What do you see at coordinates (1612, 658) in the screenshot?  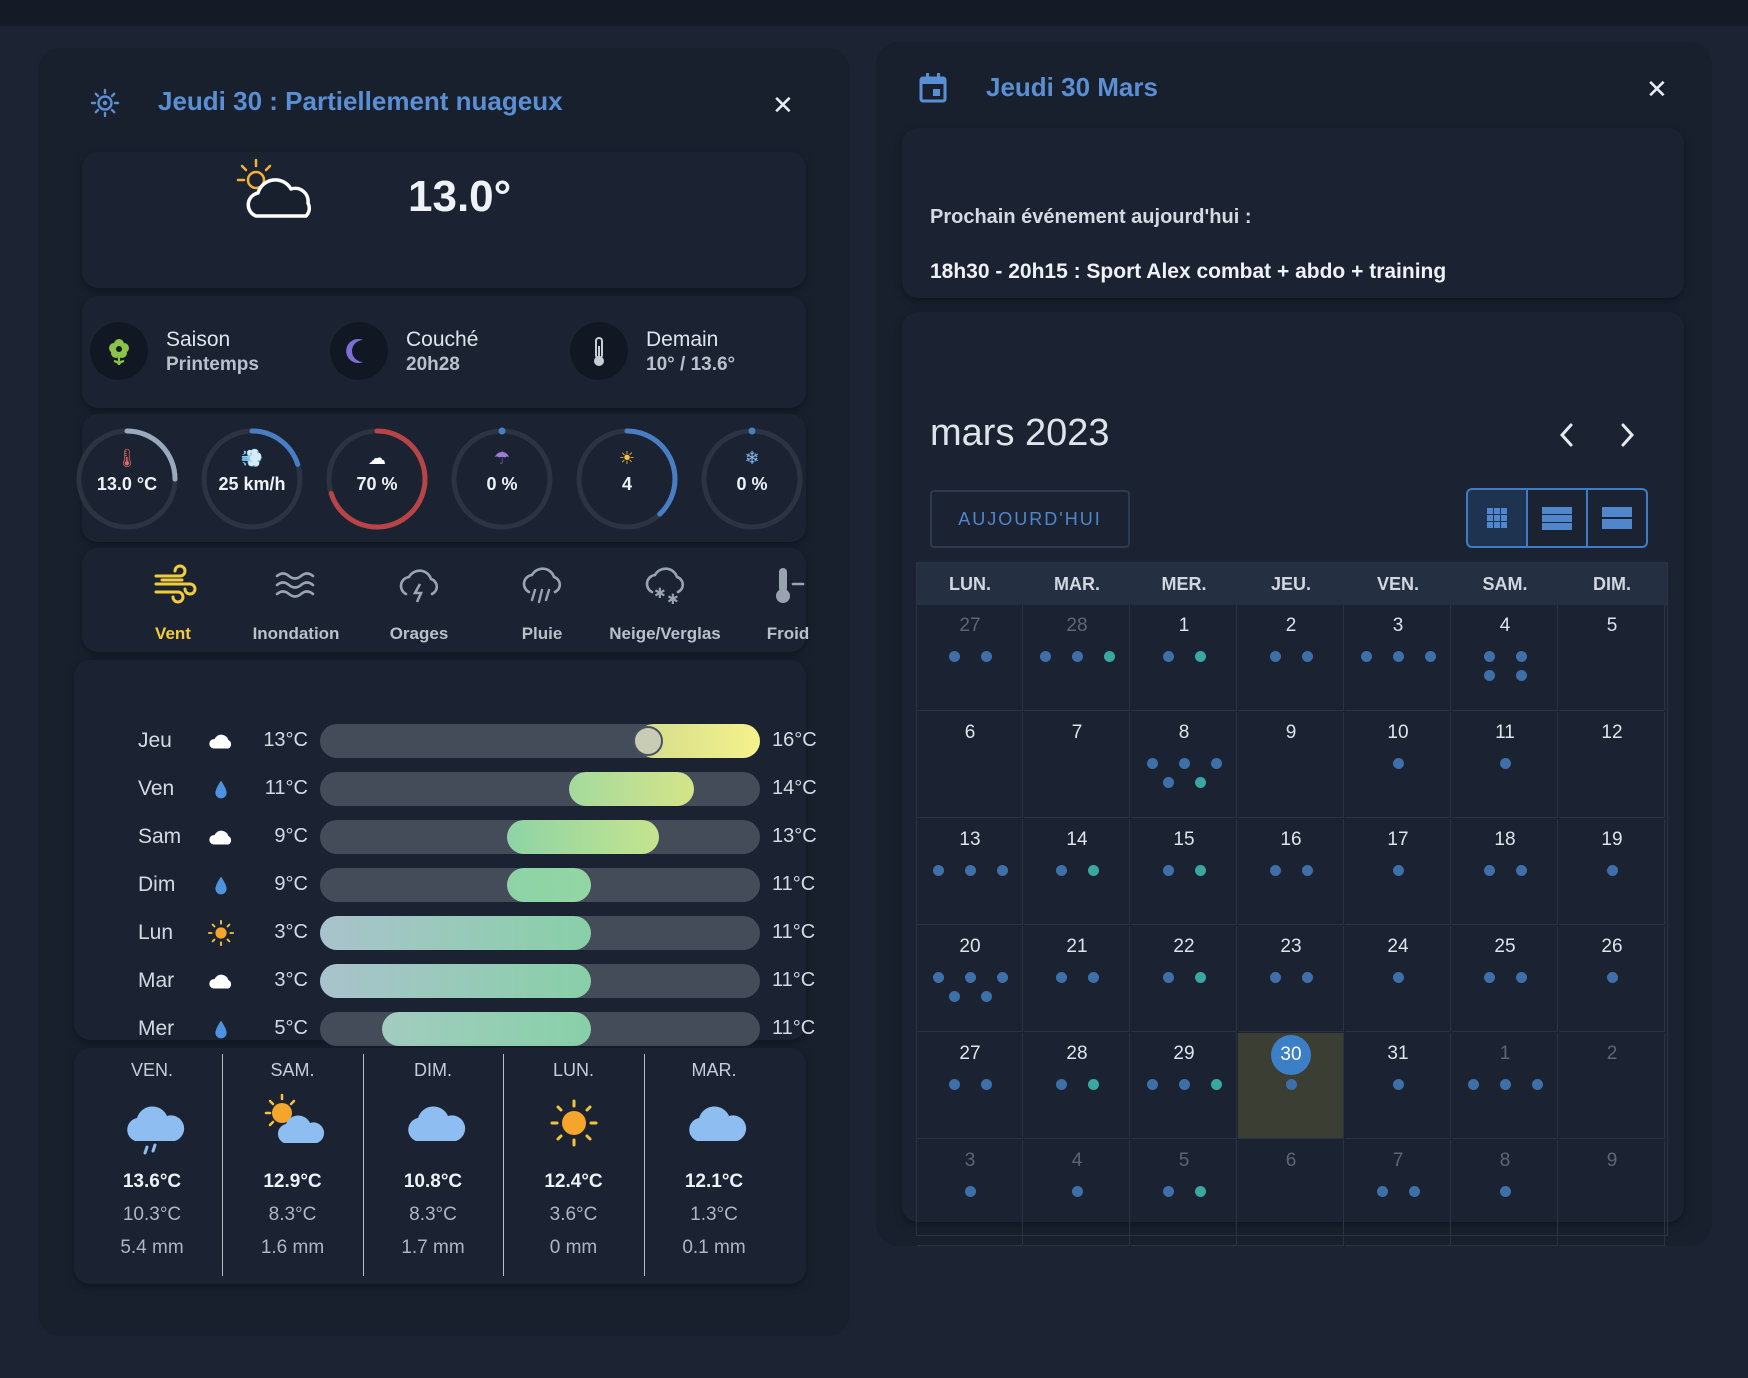 I see `day-cell: 5` at bounding box center [1612, 658].